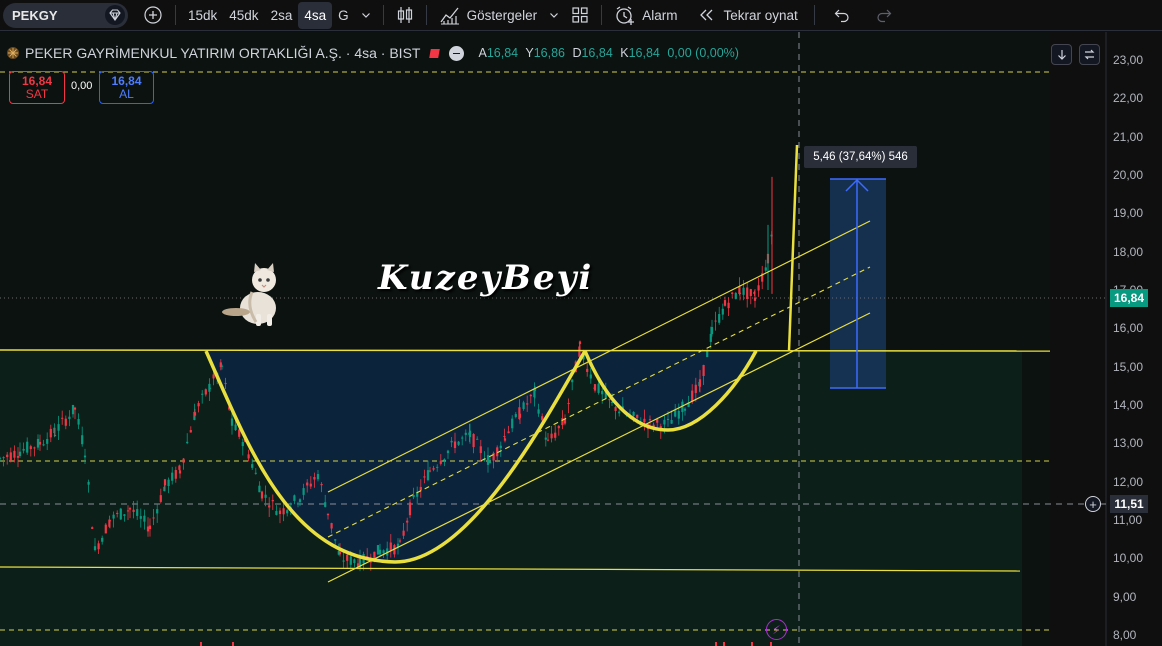 The image size is (1162, 646). I want to click on flash-icon: ⚡, so click(776, 629).